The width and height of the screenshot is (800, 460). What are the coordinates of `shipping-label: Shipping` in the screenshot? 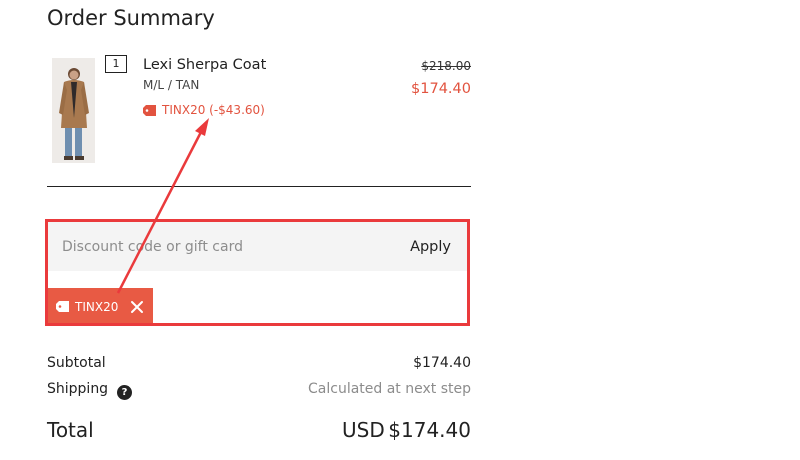 It's located at (78, 389).